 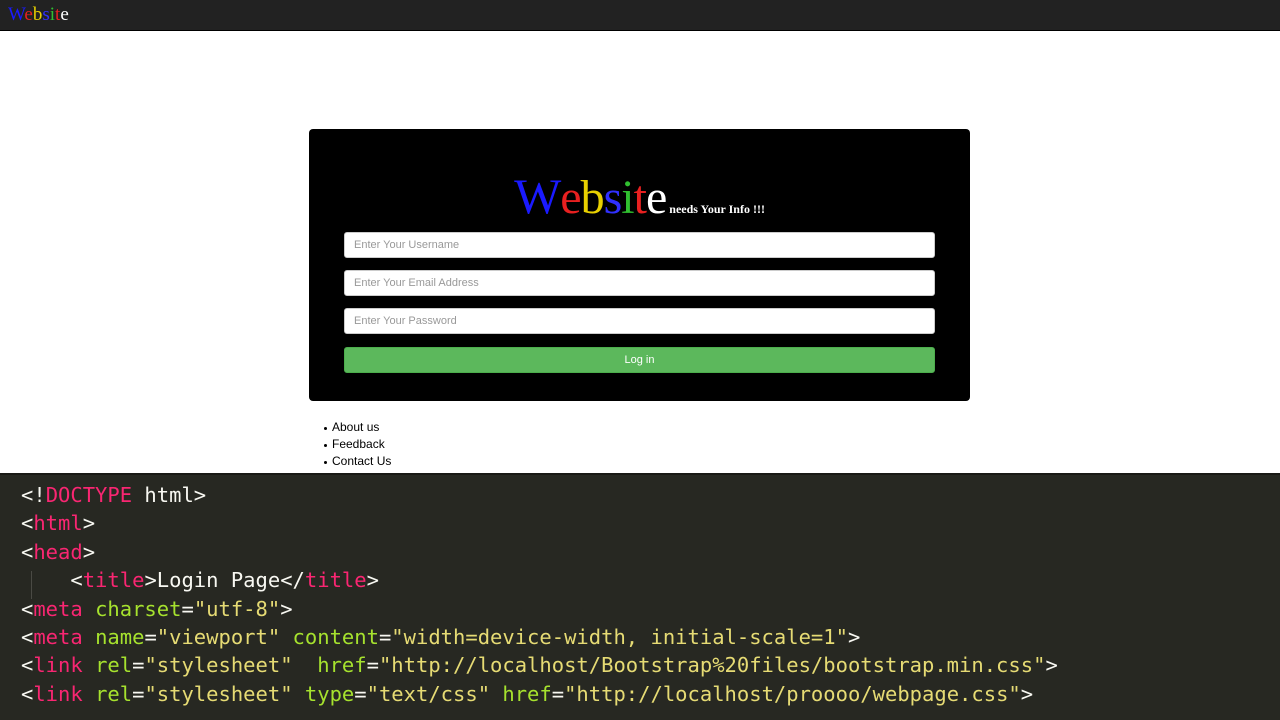 I want to click on brand-letter: W, so click(x=16, y=14).